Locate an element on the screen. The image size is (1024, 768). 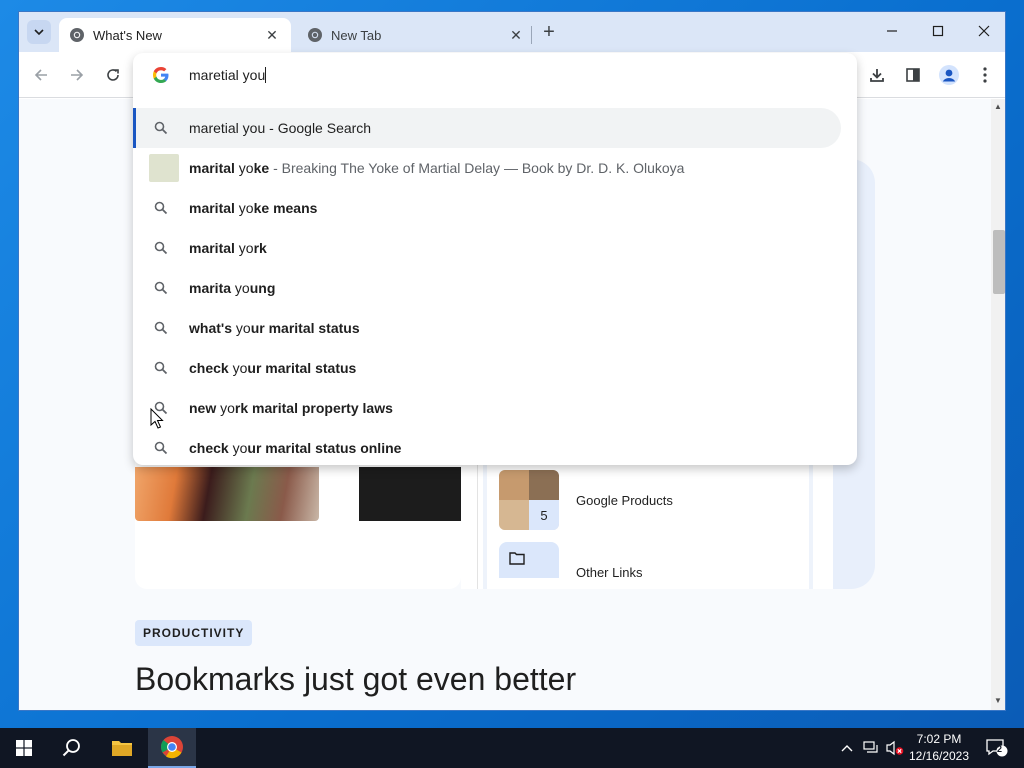
omnibox-suggestion: check your marital status is located at coordinates (495, 368).